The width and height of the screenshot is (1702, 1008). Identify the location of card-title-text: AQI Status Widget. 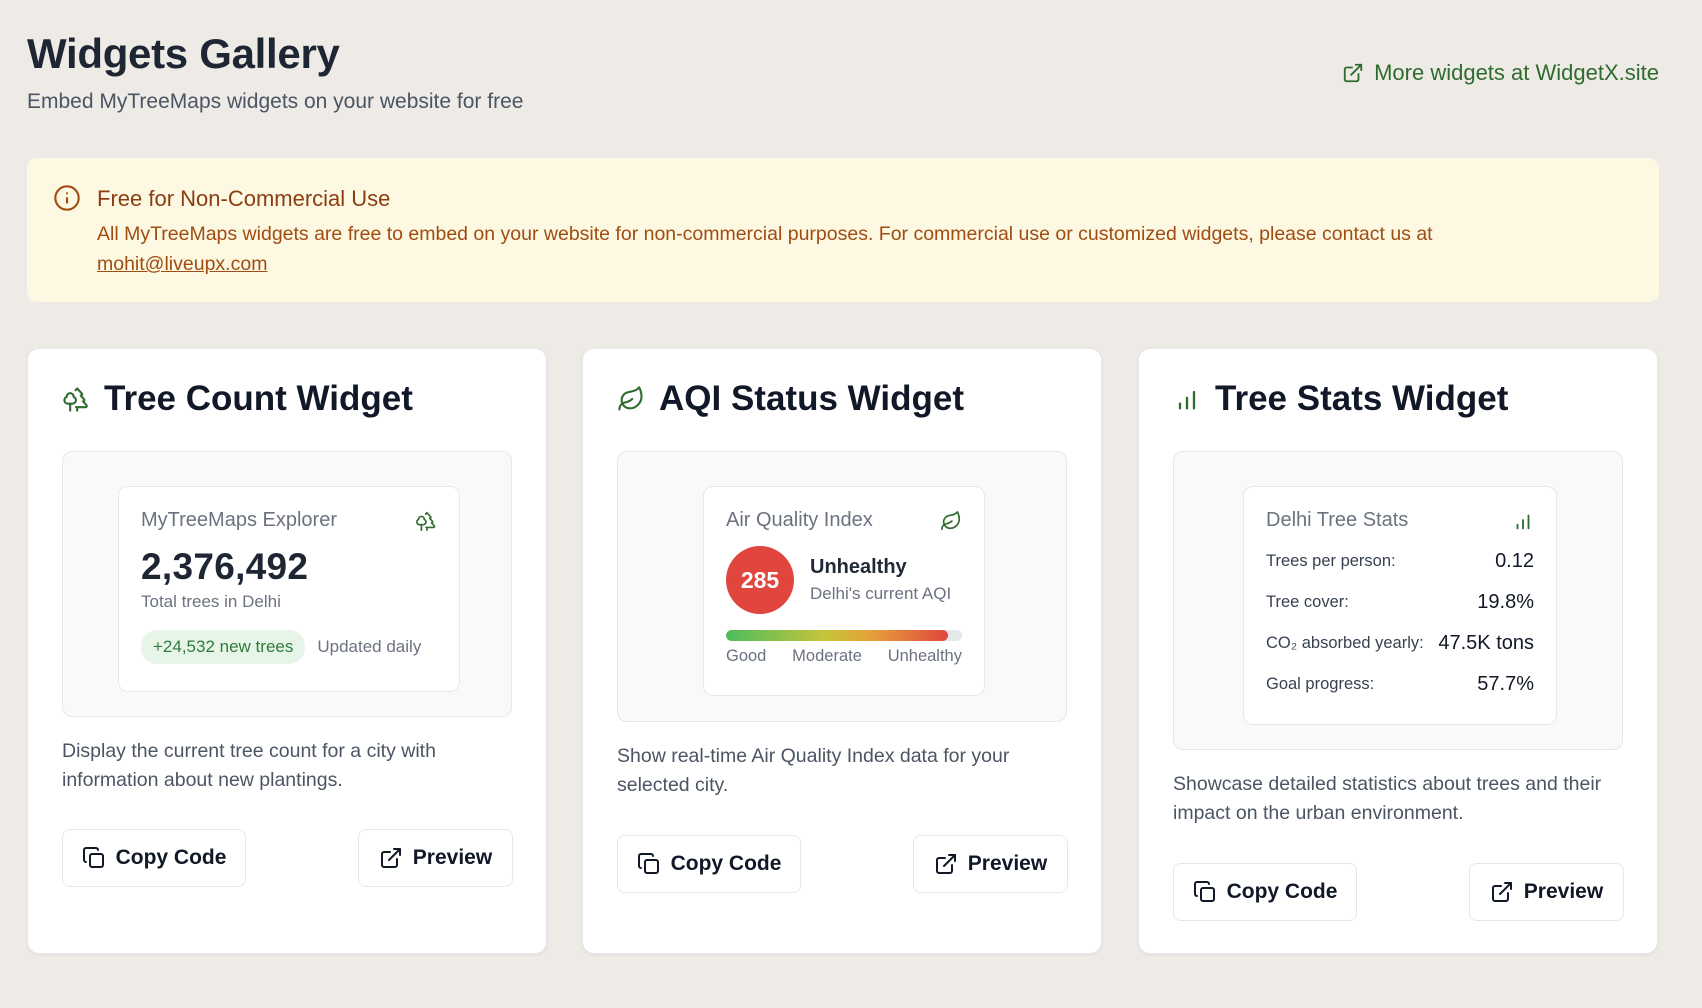
(811, 398).